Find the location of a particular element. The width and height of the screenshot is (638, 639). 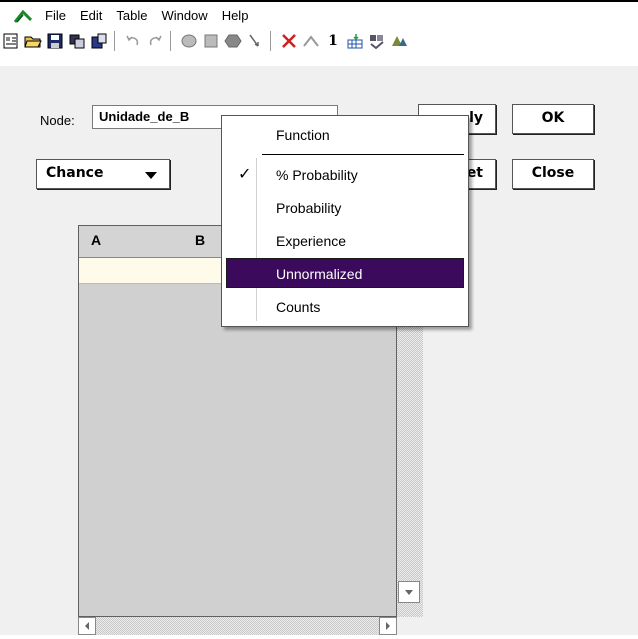

arrow-icon is located at coordinates (255, 41).